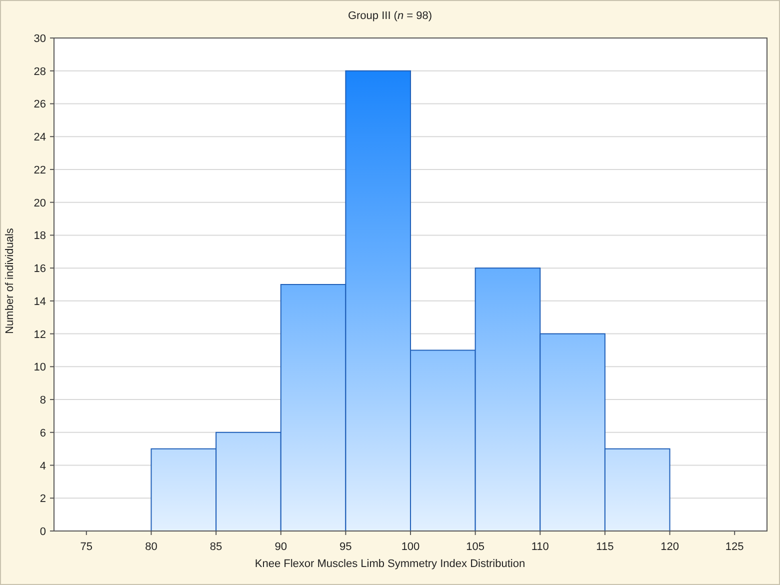 The image size is (780, 585). Describe the element at coordinates (734, 547) in the screenshot. I see `tick-label: 125` at that location.